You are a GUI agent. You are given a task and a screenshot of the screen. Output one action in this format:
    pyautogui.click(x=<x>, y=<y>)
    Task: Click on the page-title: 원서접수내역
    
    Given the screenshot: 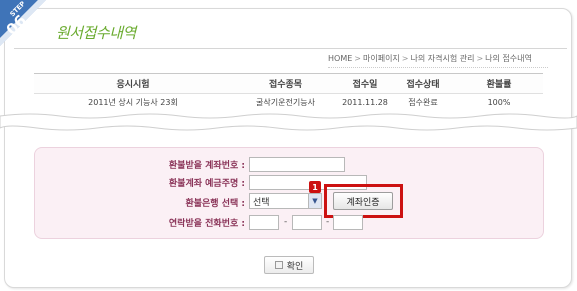 What is the action you would take?
    pyautogui.click(x=96, y=33)
    